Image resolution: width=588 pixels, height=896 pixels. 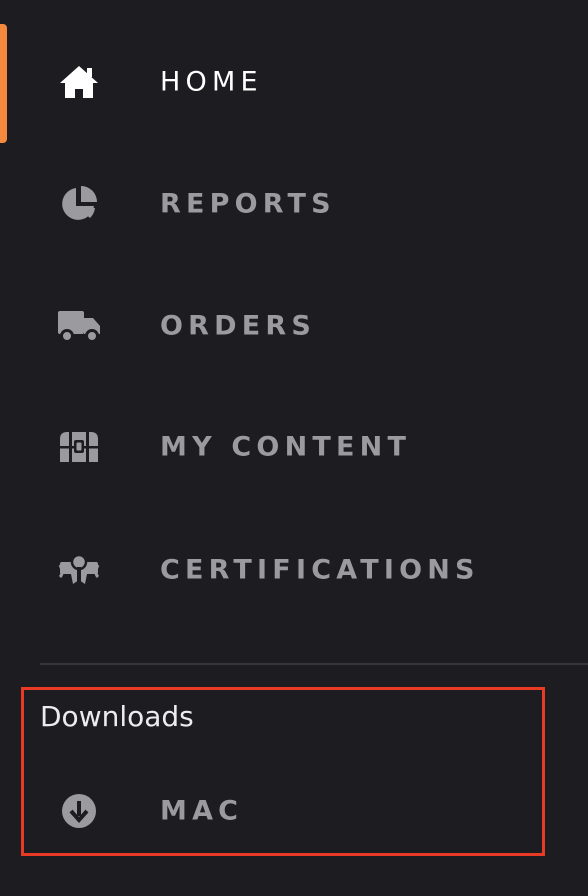 I want to click on nav-item-my-content: MY CONTENT, so click(x=294, y=447).